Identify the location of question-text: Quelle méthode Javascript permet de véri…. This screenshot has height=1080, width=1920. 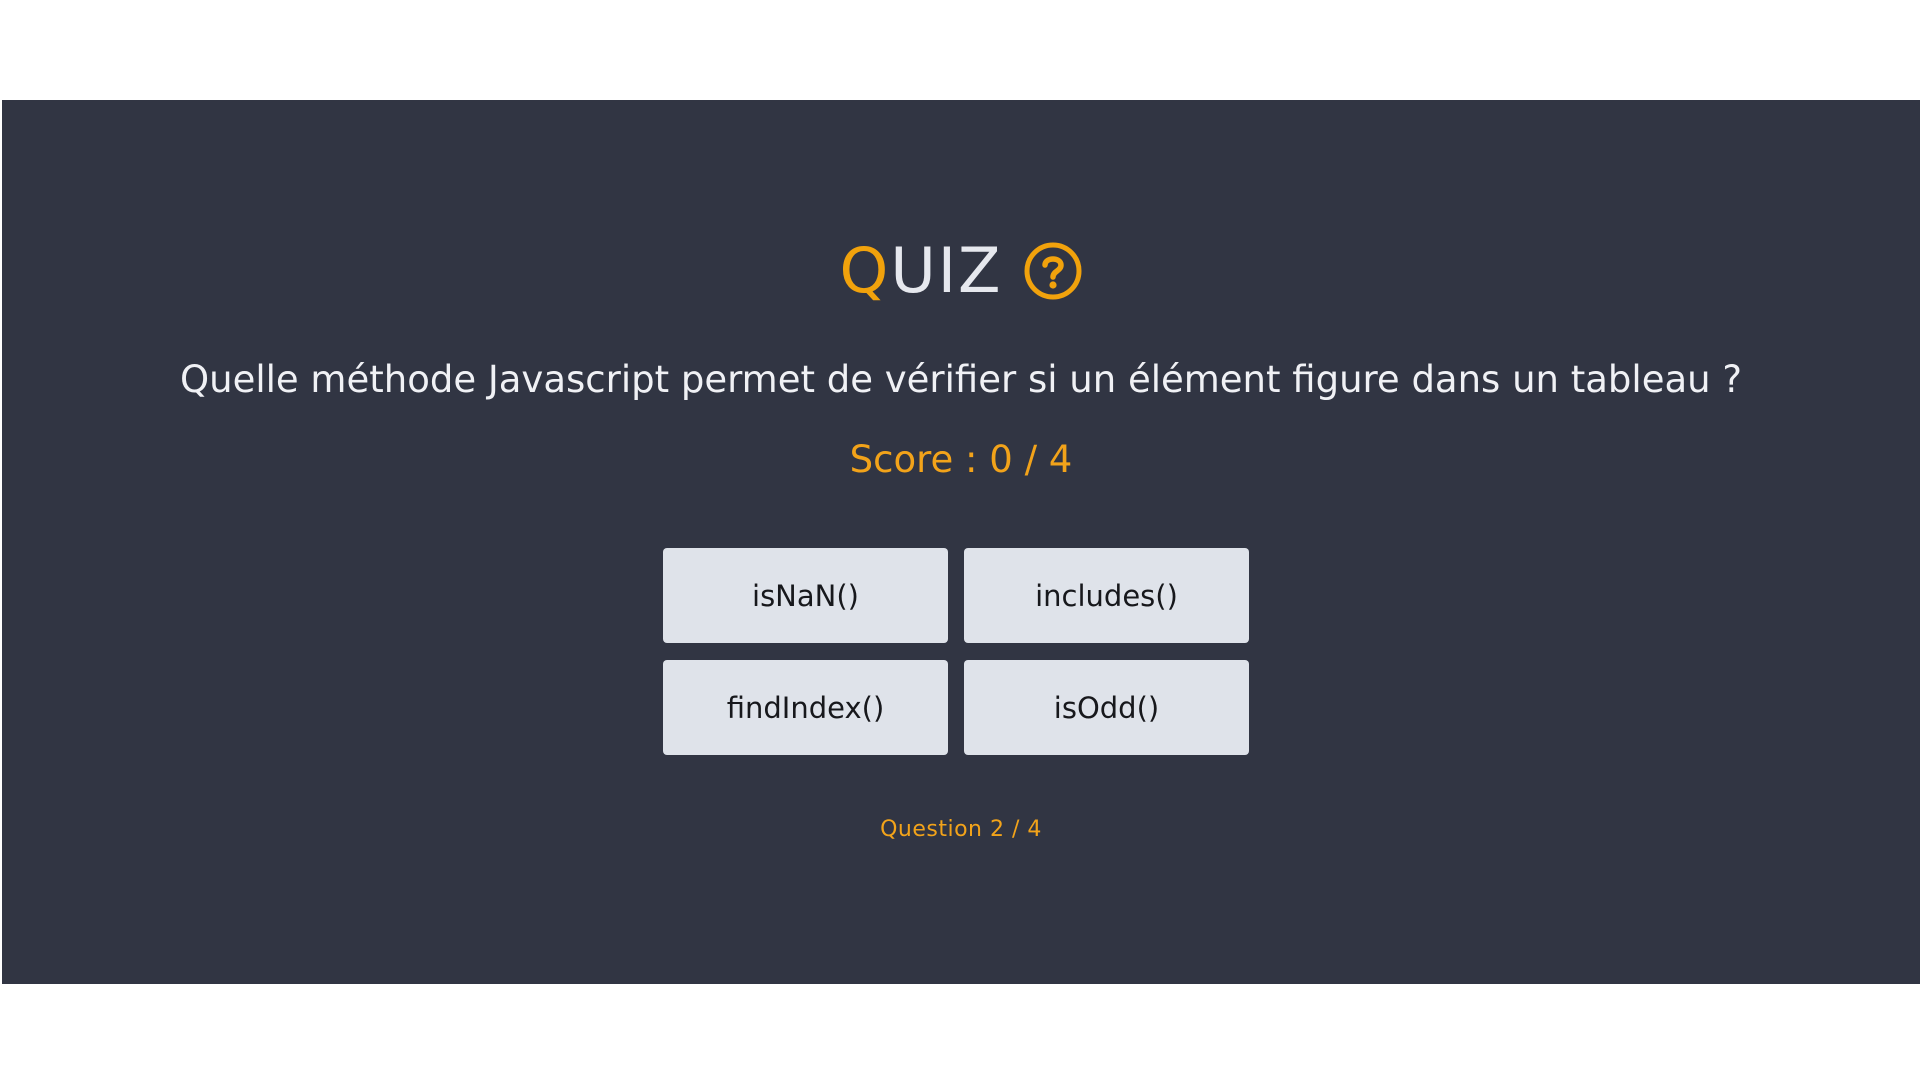
(961, 379).